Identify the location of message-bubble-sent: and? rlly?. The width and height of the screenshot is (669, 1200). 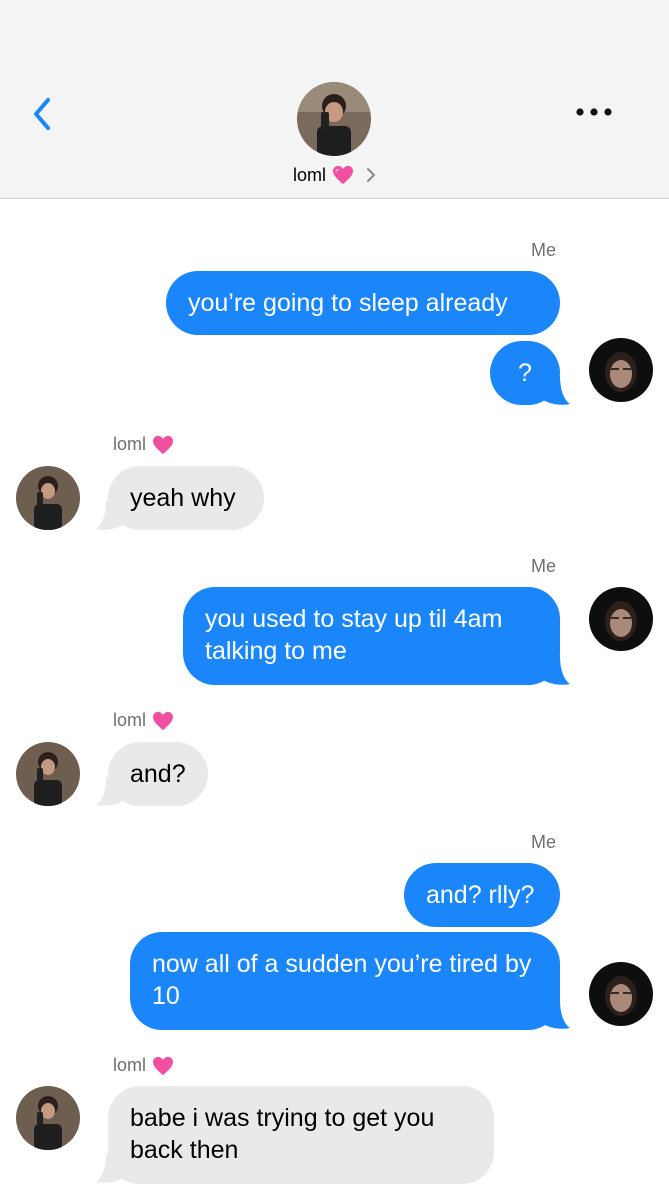
(482, 895).